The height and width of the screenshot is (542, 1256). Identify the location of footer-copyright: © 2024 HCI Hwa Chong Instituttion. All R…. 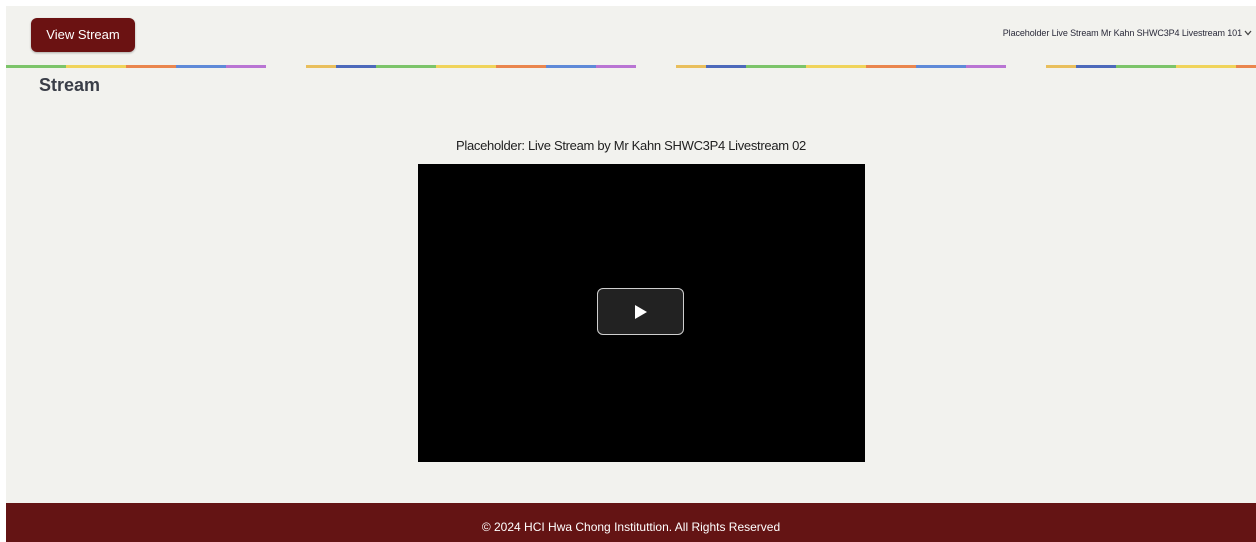
(631, 527).